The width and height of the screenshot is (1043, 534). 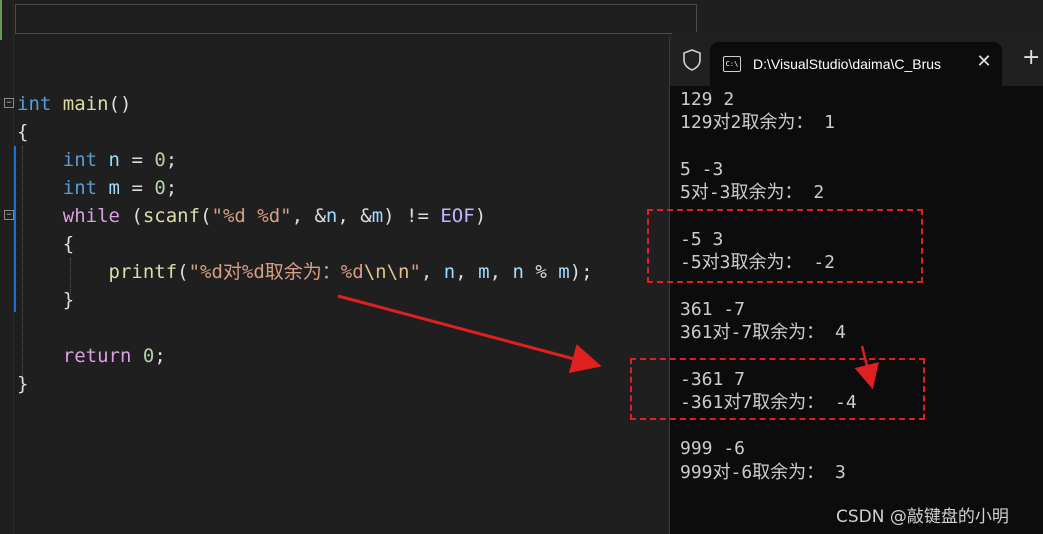 What do you see at coordinates (143, 272) in the screenshot?
I see `token-function: printf` at bounding box center [143, 272].